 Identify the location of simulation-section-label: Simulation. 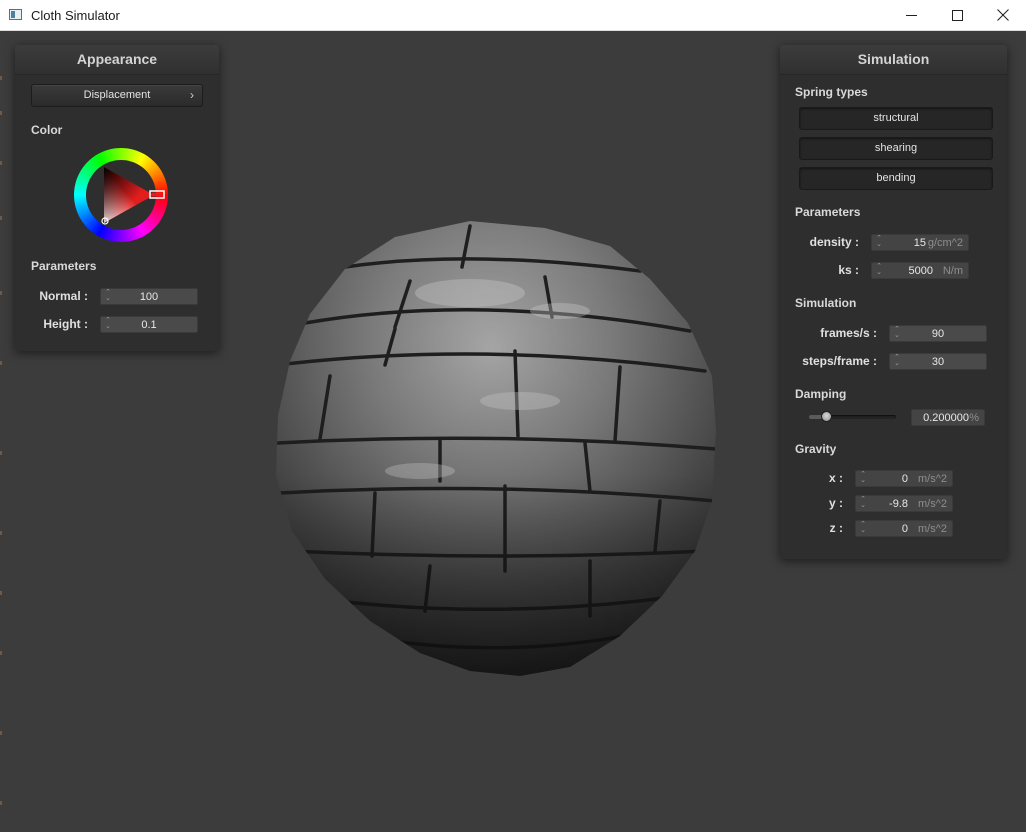
(826, 303).